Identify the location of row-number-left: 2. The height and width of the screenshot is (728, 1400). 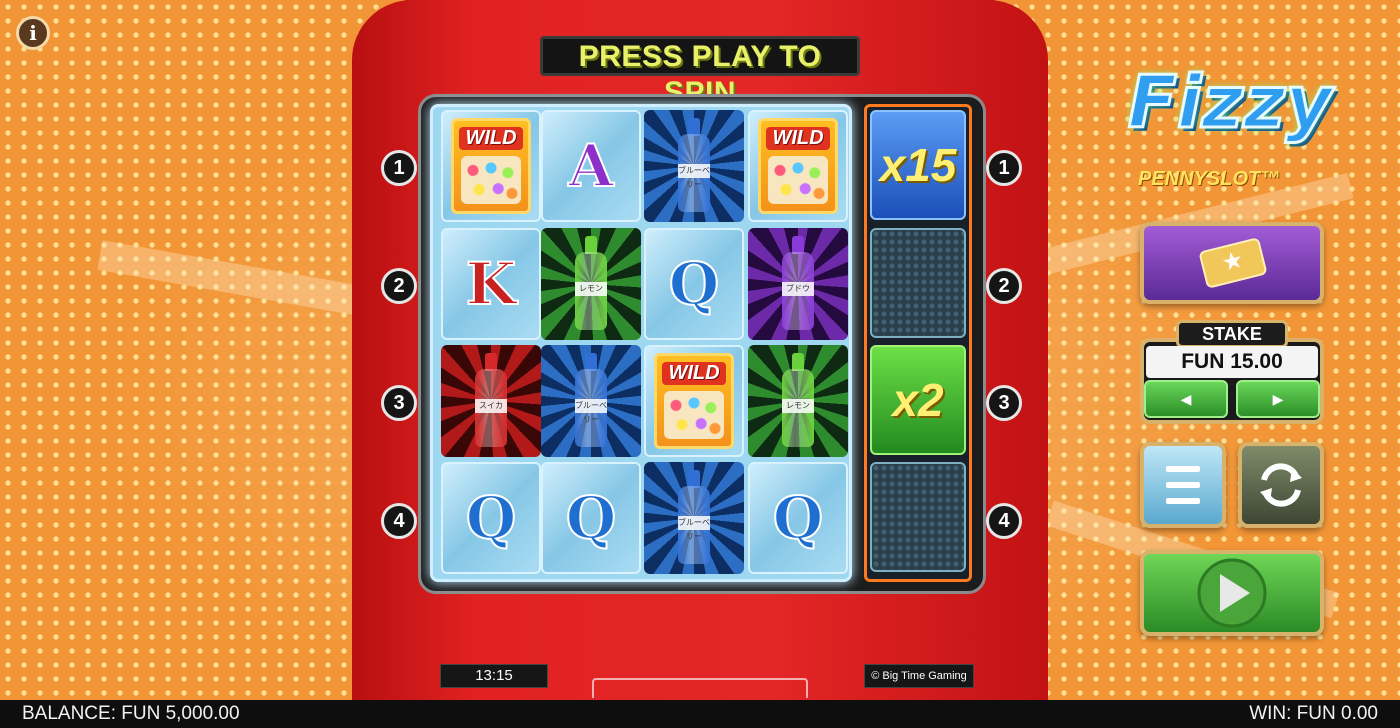
(399, 286).